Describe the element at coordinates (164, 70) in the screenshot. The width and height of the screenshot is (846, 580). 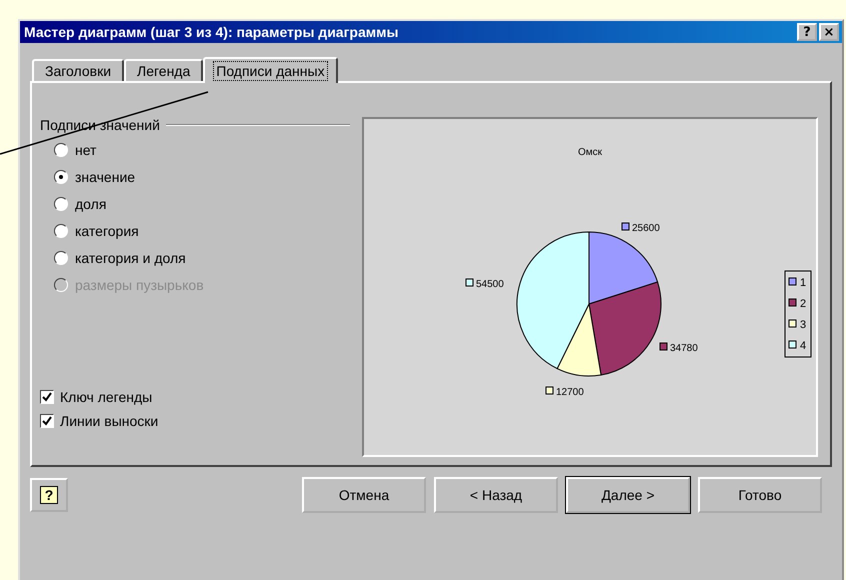
I see `tab: Легенда` at that location.